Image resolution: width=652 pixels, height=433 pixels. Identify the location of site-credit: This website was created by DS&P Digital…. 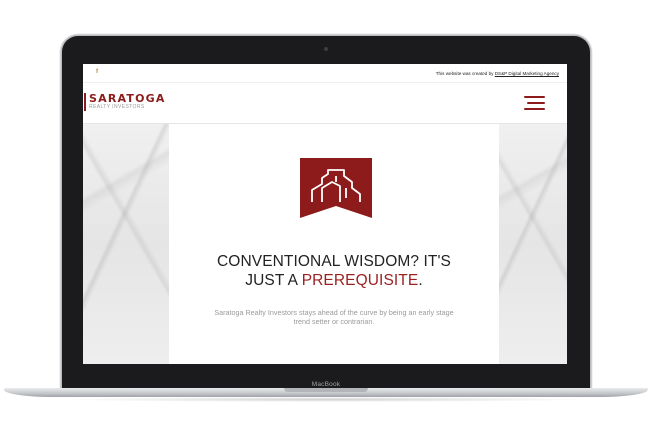
(497, 73).